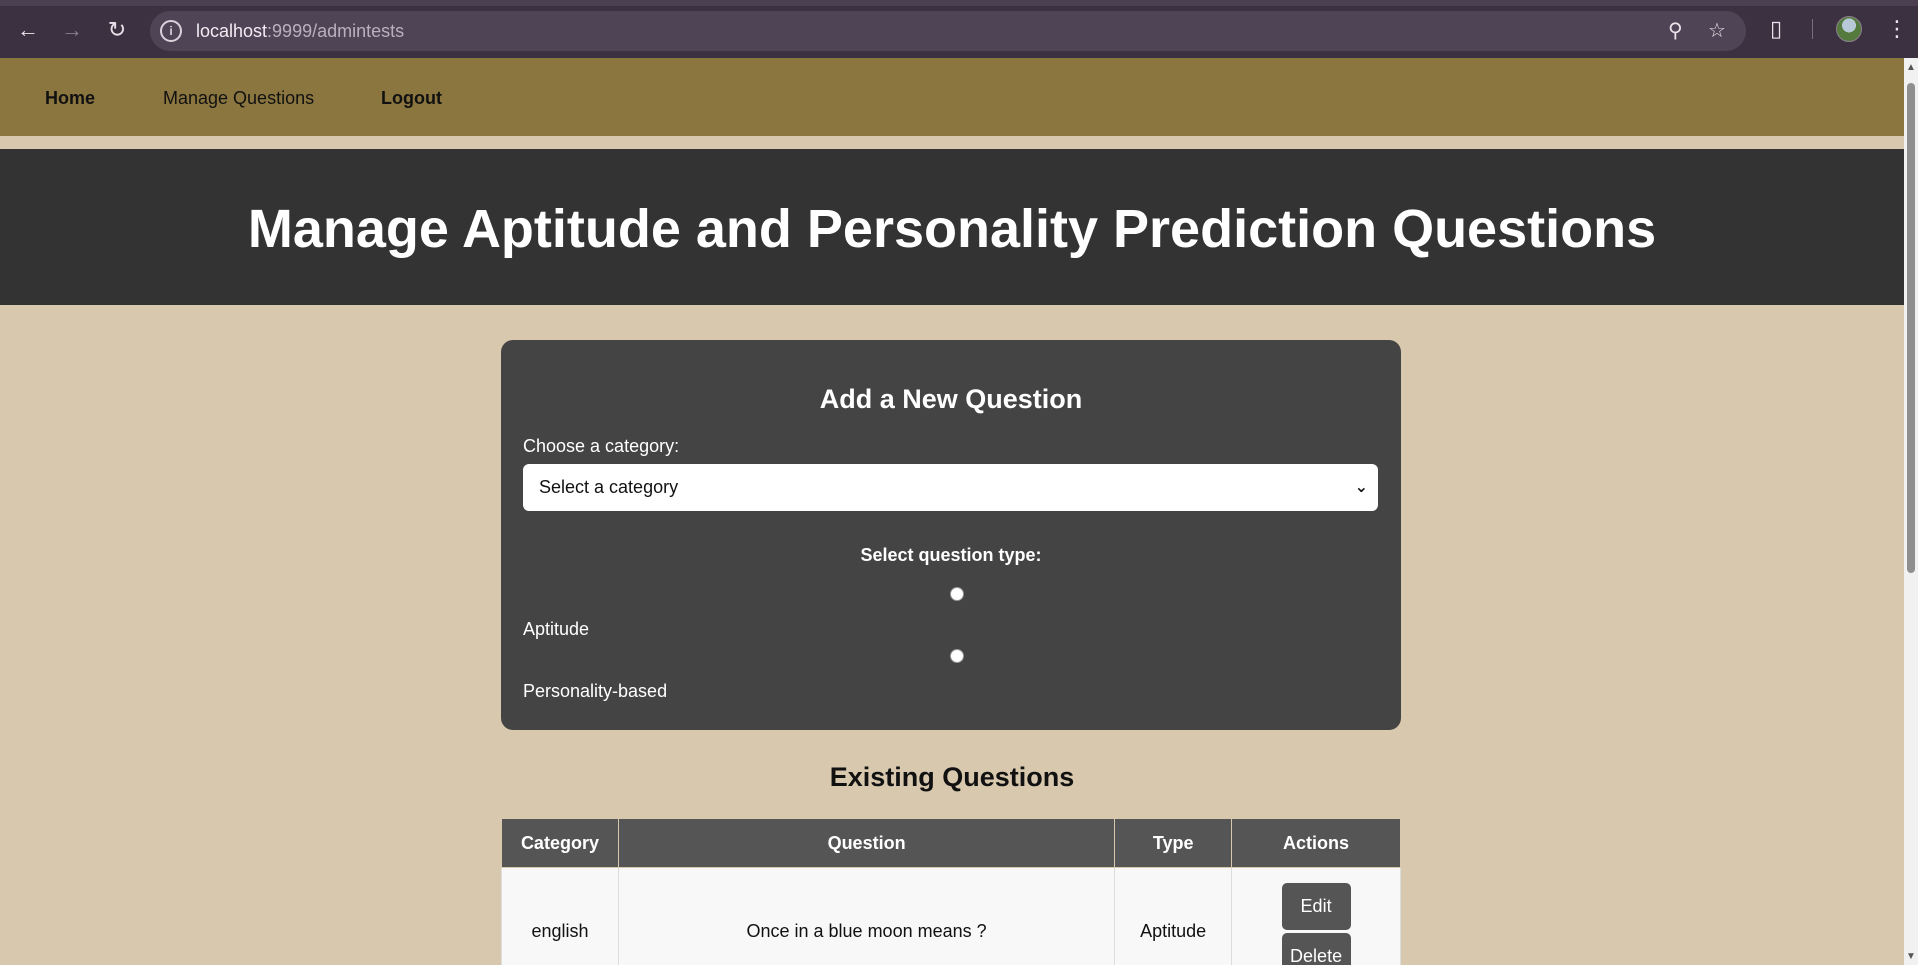  I want to click on category-select: Select a category ⌄, so click(950, 487).